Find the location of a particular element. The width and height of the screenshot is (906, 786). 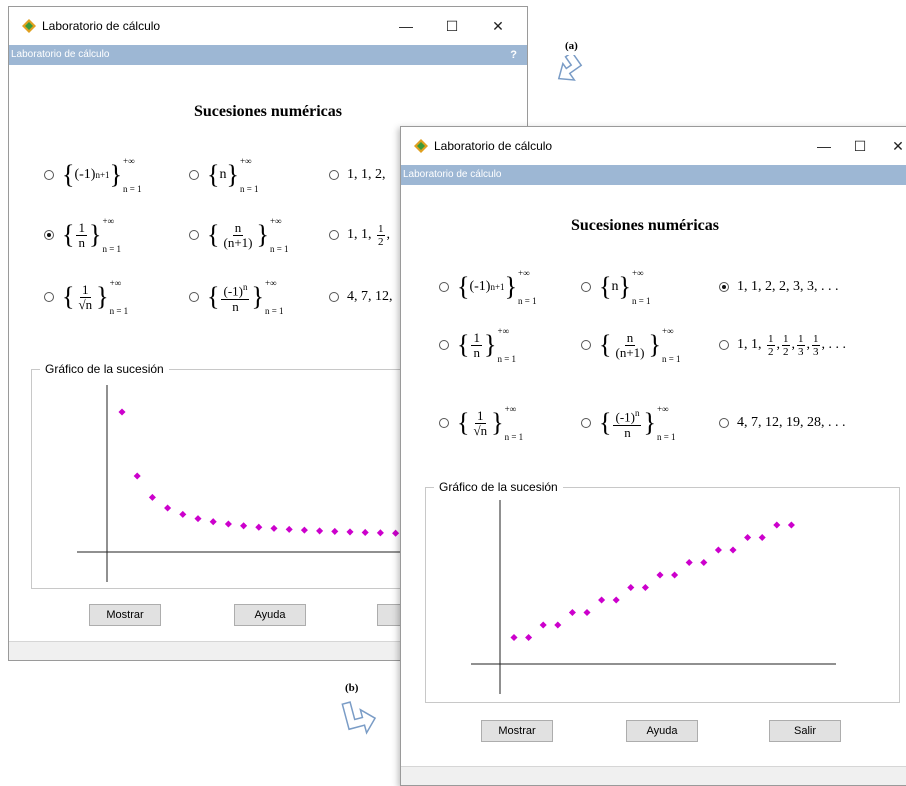

curved-arrow-down-right-icon is located at coordinates (359, 718).